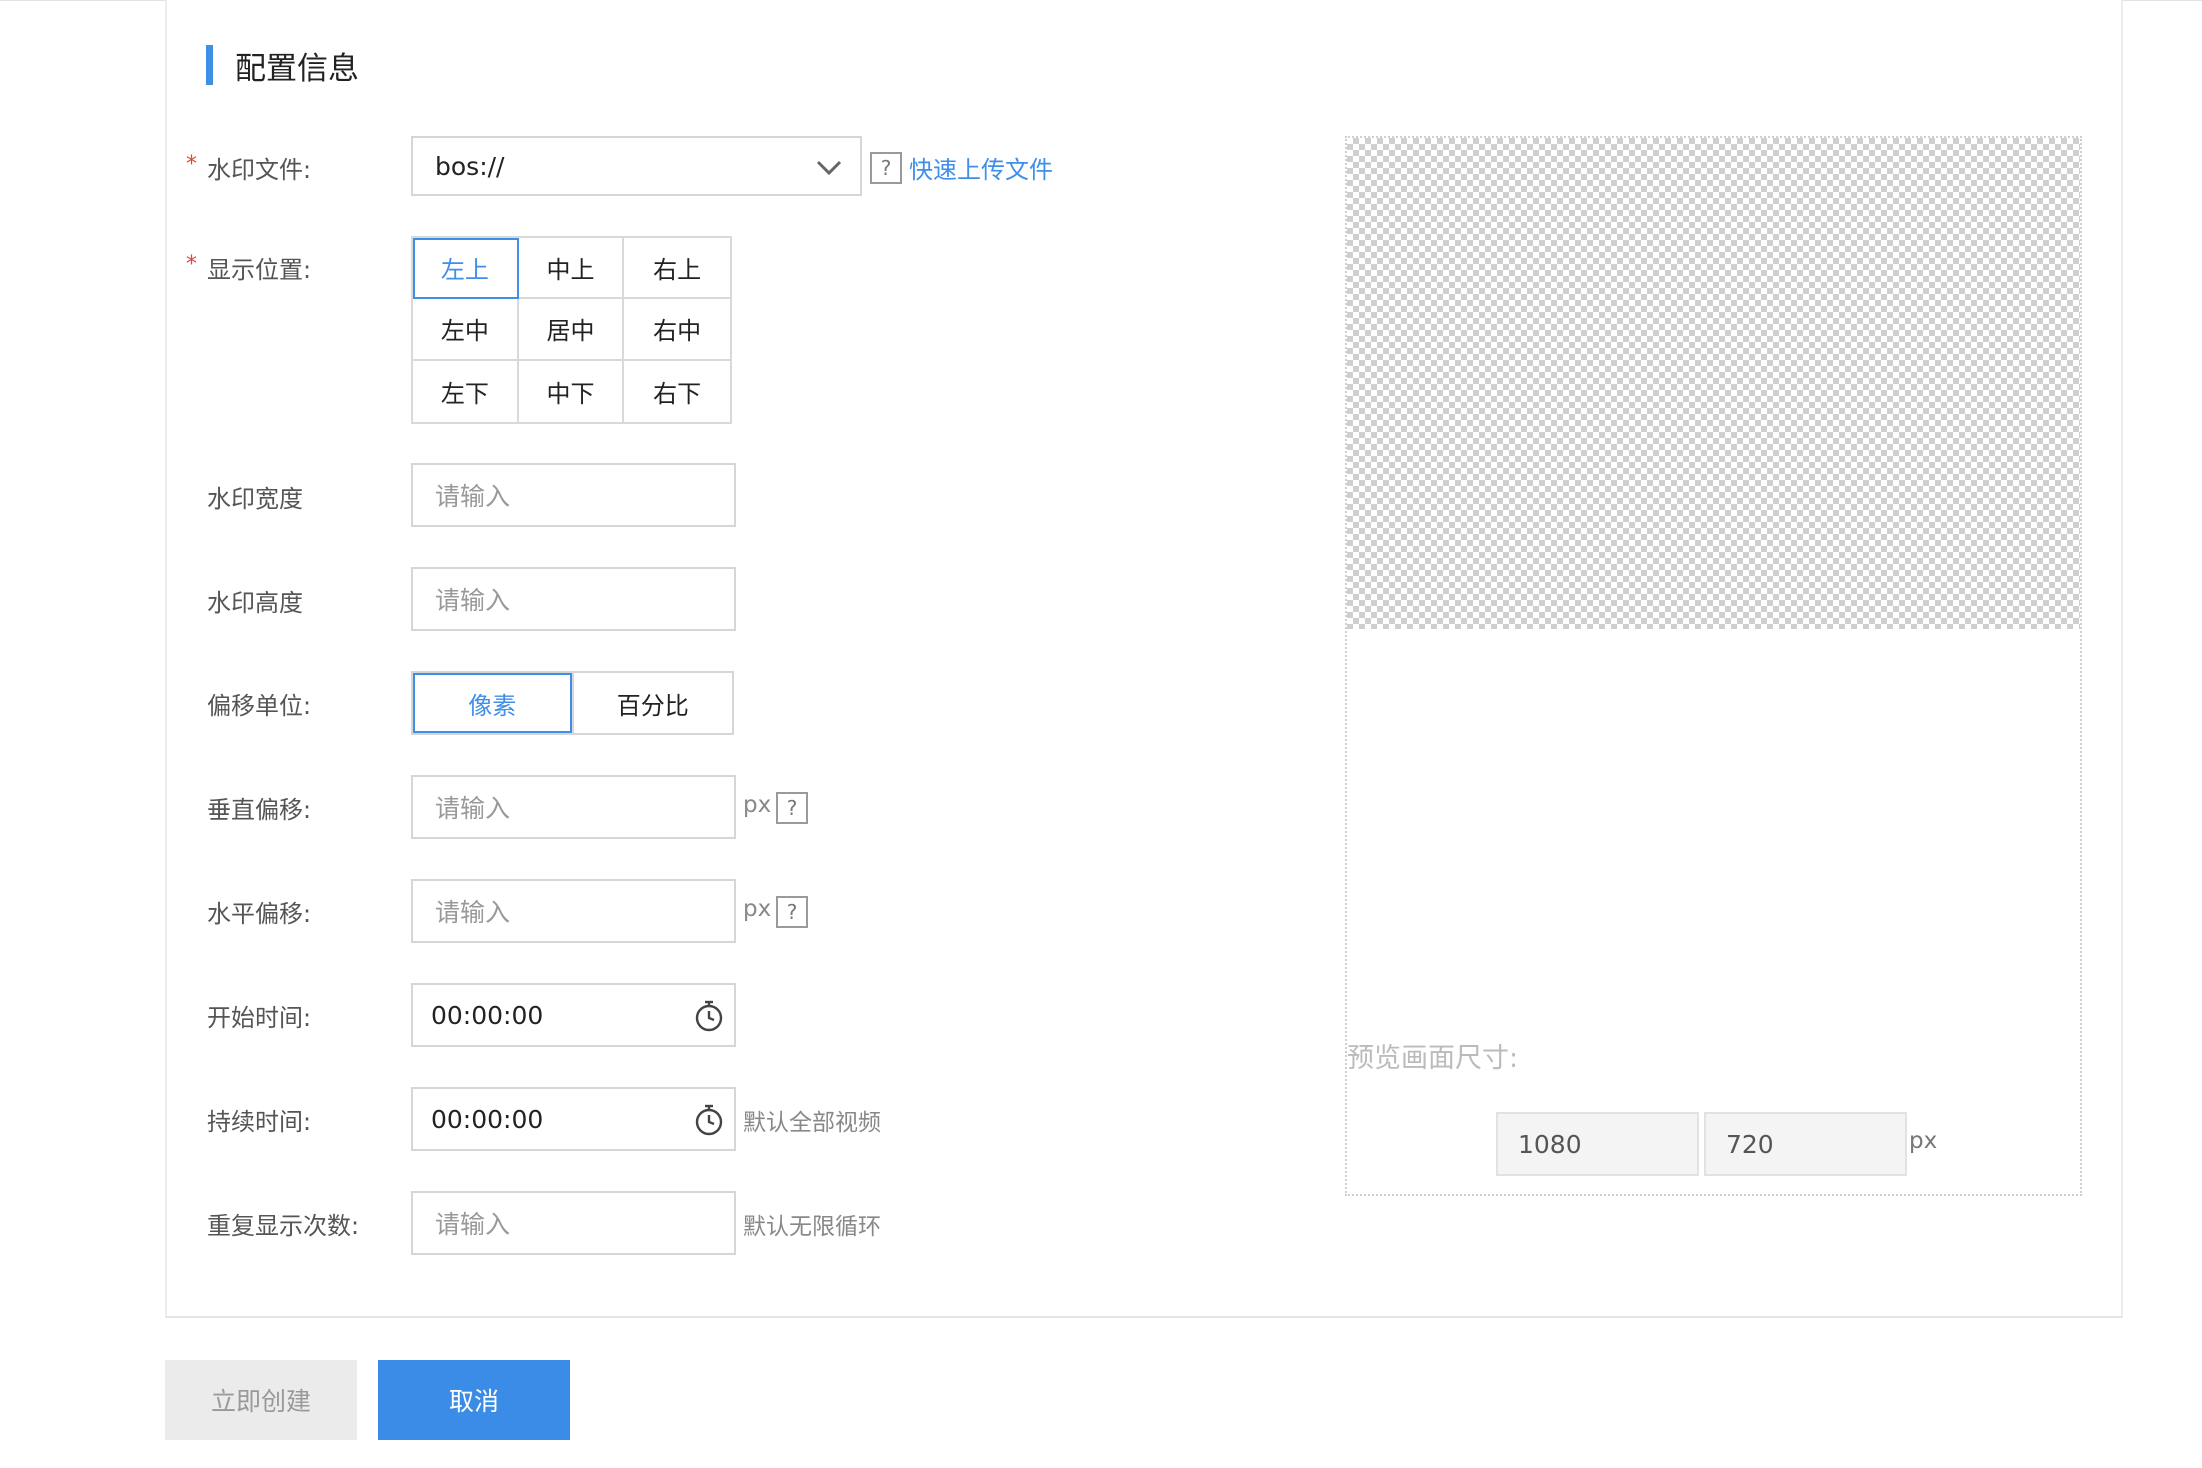  What do you see at coordinates (283, 1226) in the screenshot?
I see `repeat-label: 重复显示次数:` at bounding box center [283, 1226].